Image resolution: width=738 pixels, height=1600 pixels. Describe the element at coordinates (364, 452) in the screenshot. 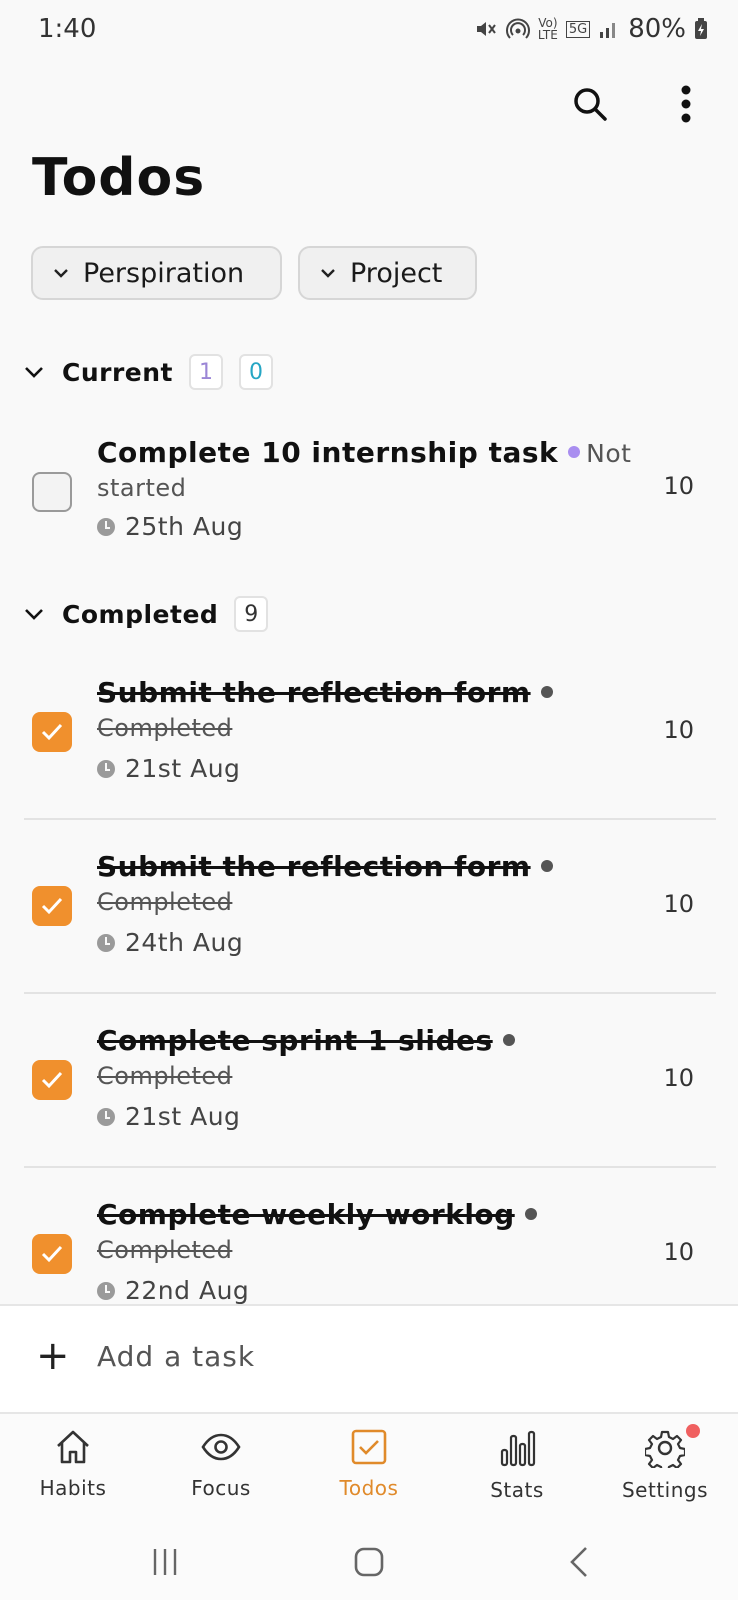

I see `task-title: Complete 10 internship task Not` at that location.